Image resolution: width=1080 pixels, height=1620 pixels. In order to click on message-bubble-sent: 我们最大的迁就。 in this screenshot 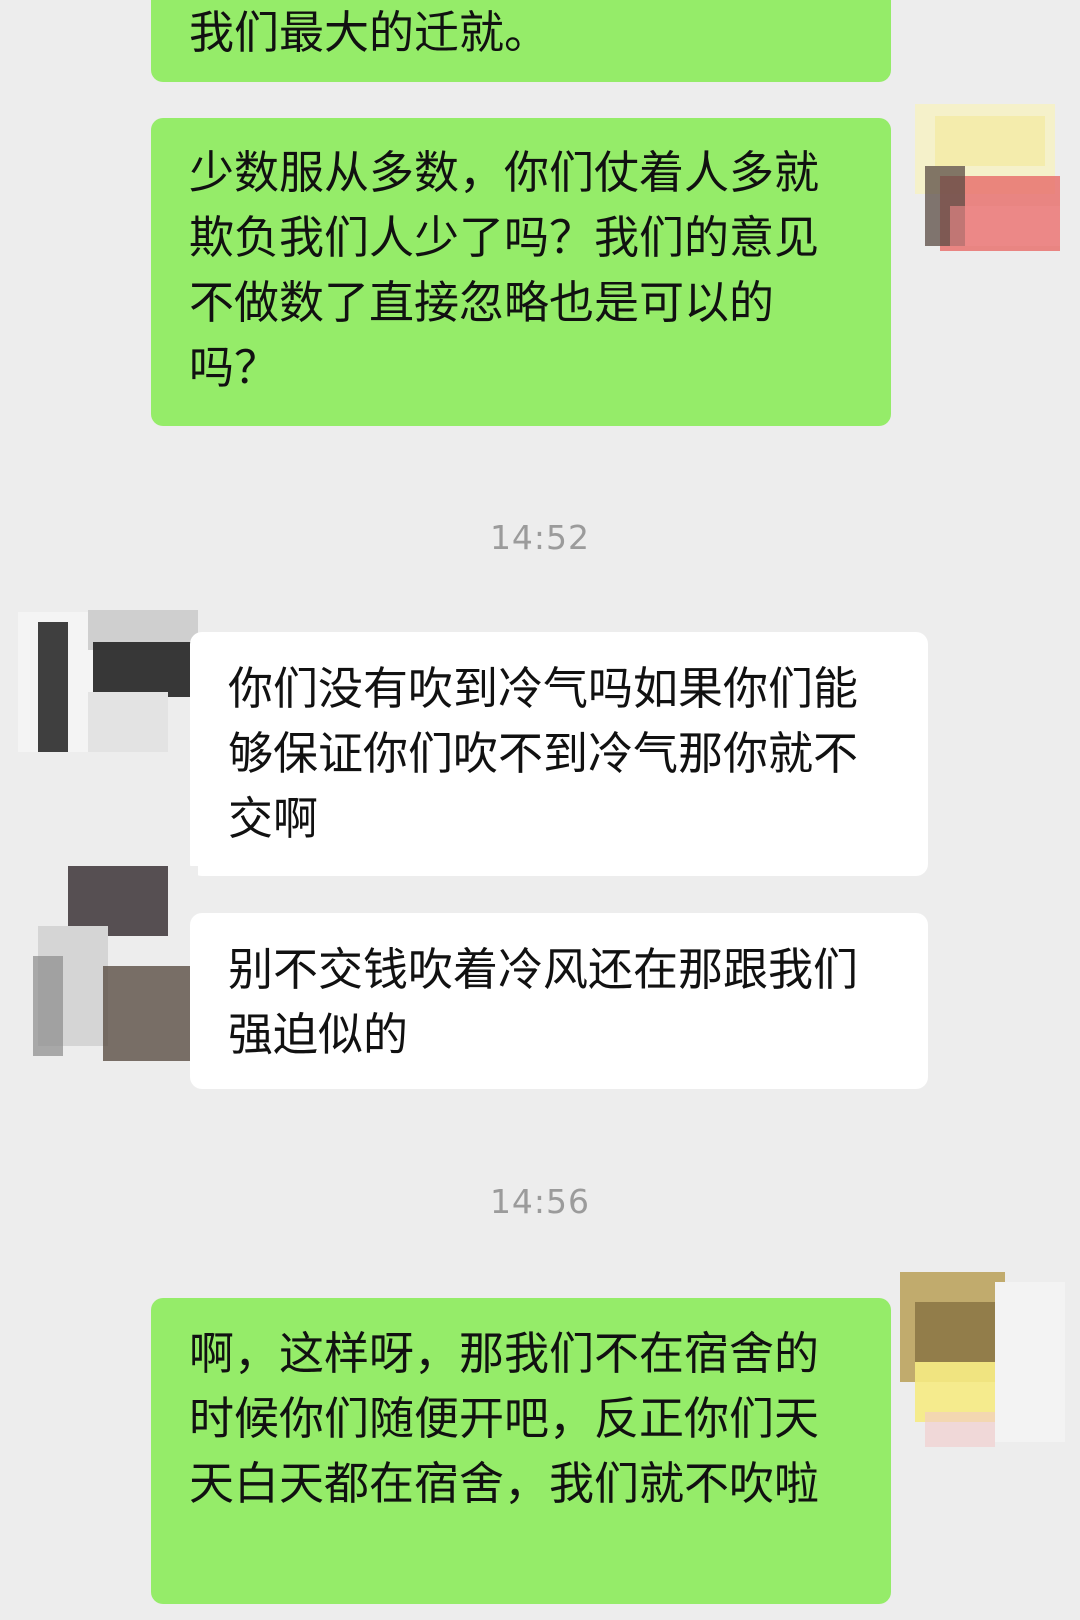, I will do `click(521, 41)`.